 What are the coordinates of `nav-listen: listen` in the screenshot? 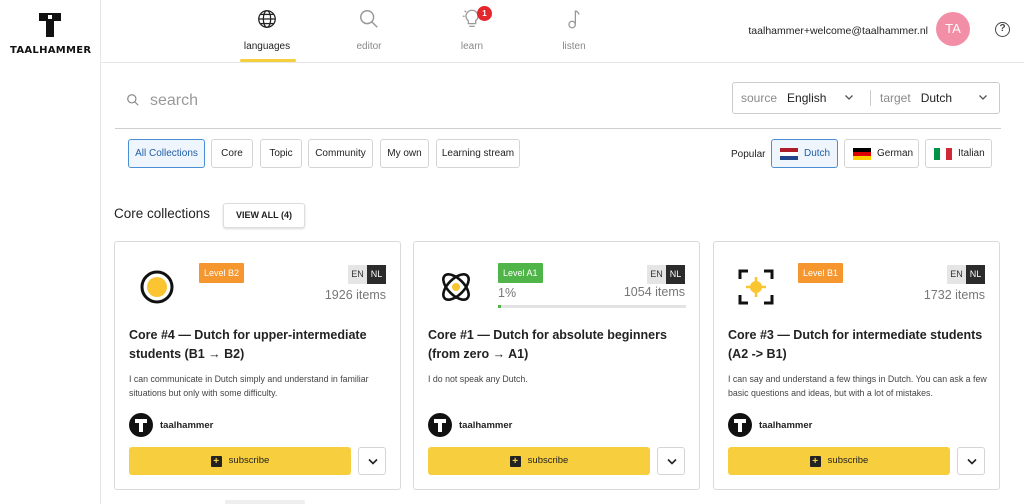 It's located at (574, 30).